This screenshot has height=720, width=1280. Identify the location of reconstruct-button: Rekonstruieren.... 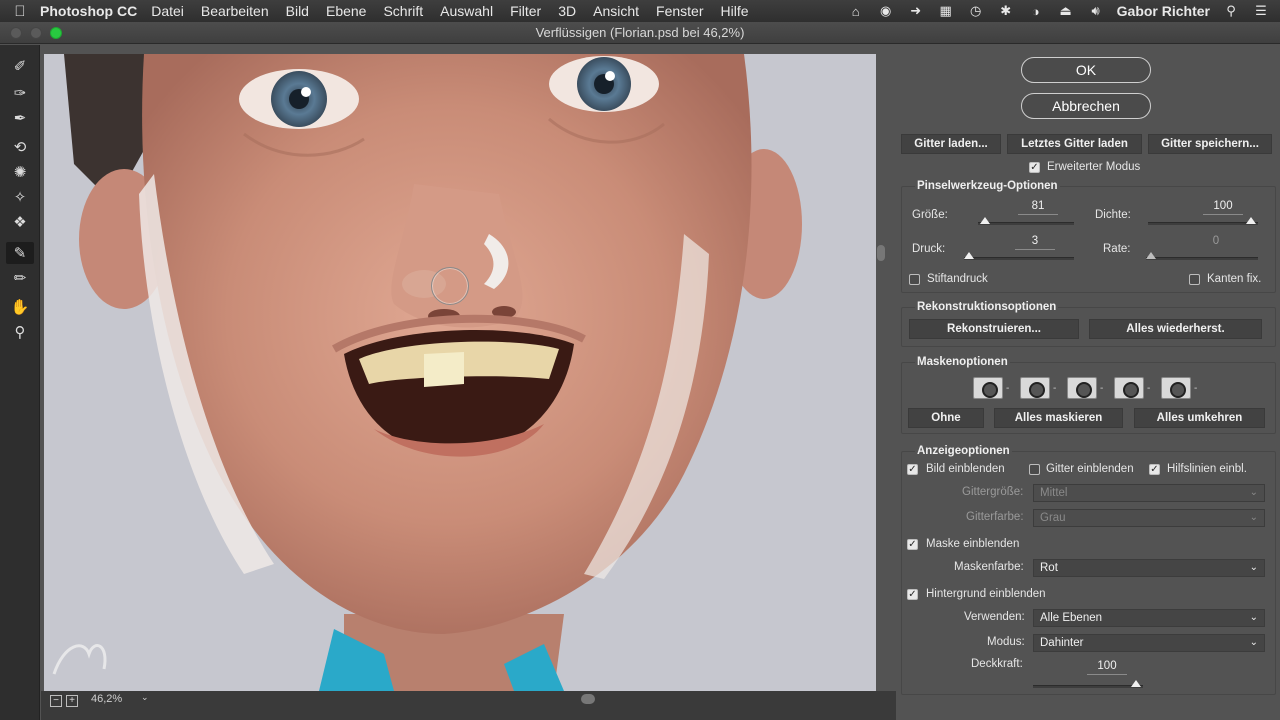
(994, 329).